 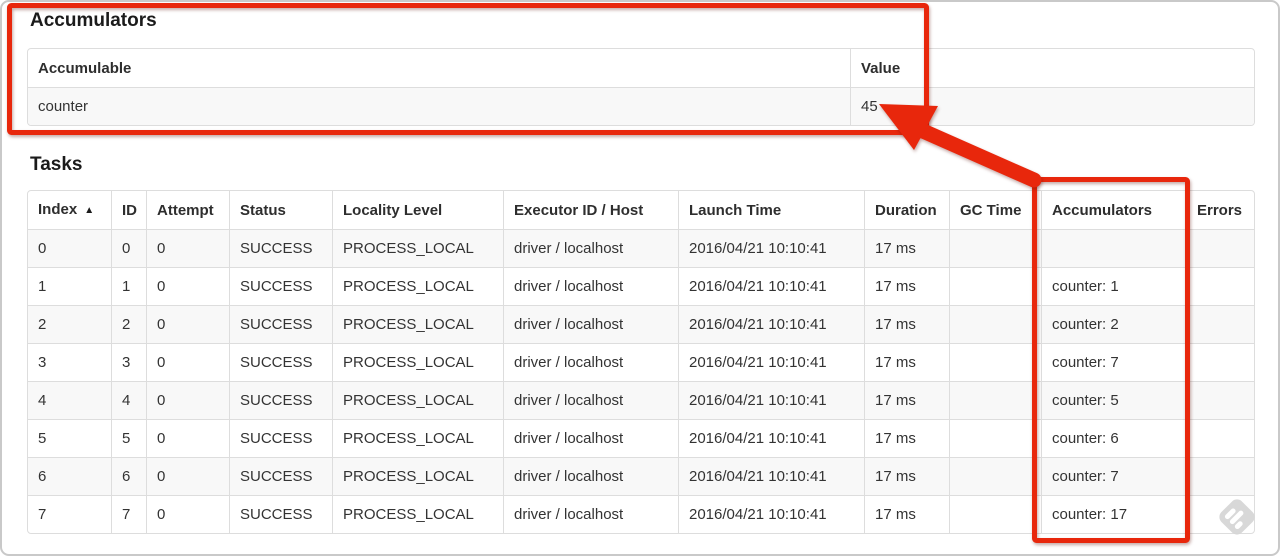 What do you see at coordinates (1113, 400) in the screenshot?
I see `cell-accumulators: counter: 5` at bounding box center [1113, 400].